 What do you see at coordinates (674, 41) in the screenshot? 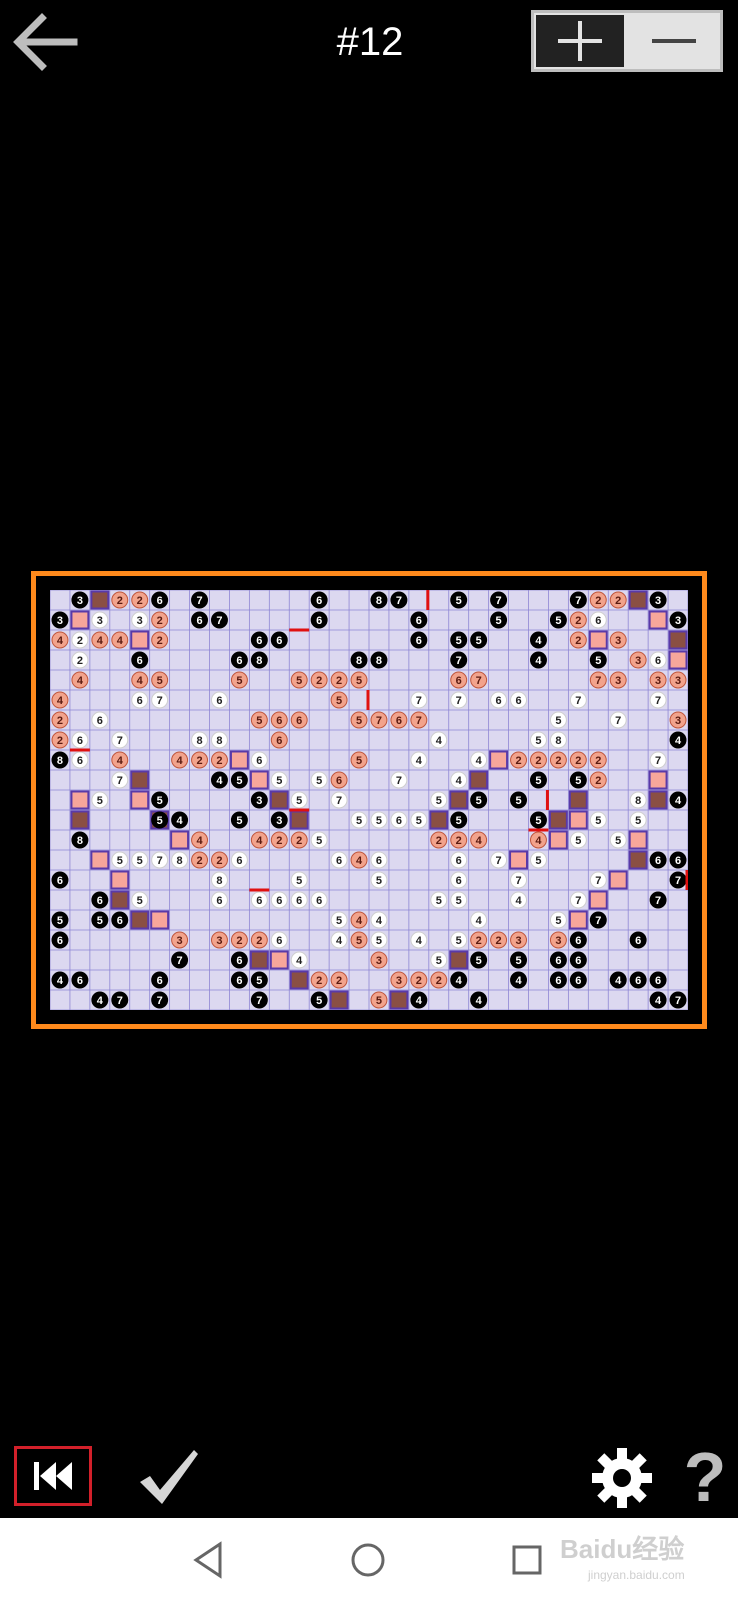
I see `zoom-out-button` at bounding box center [674, 41].